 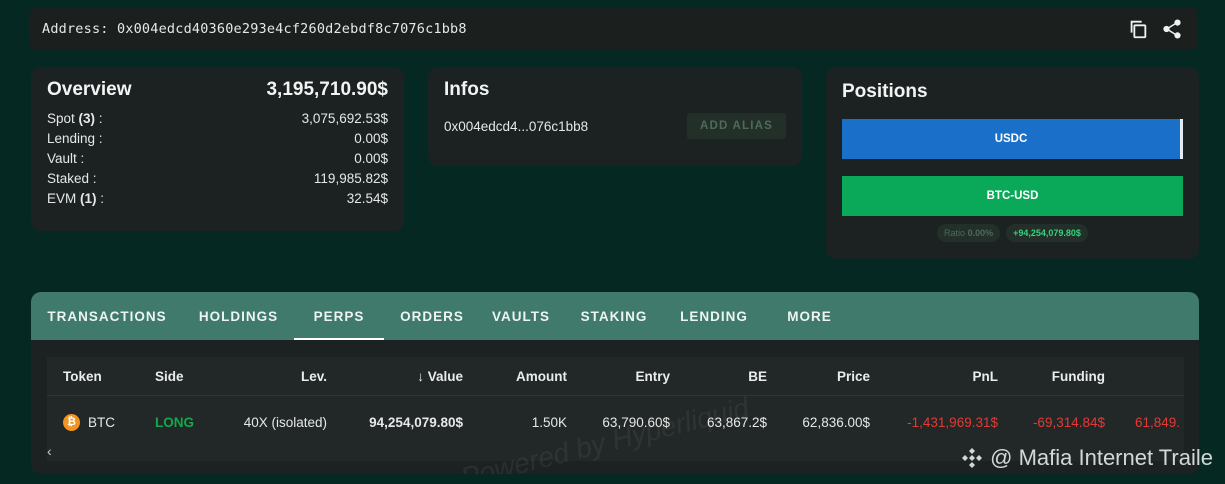 What do you see at coordinates (1068, 422) in the screenshot?
I see `funding-cell: -69,314.84$` at bounding box center [1068, 422].